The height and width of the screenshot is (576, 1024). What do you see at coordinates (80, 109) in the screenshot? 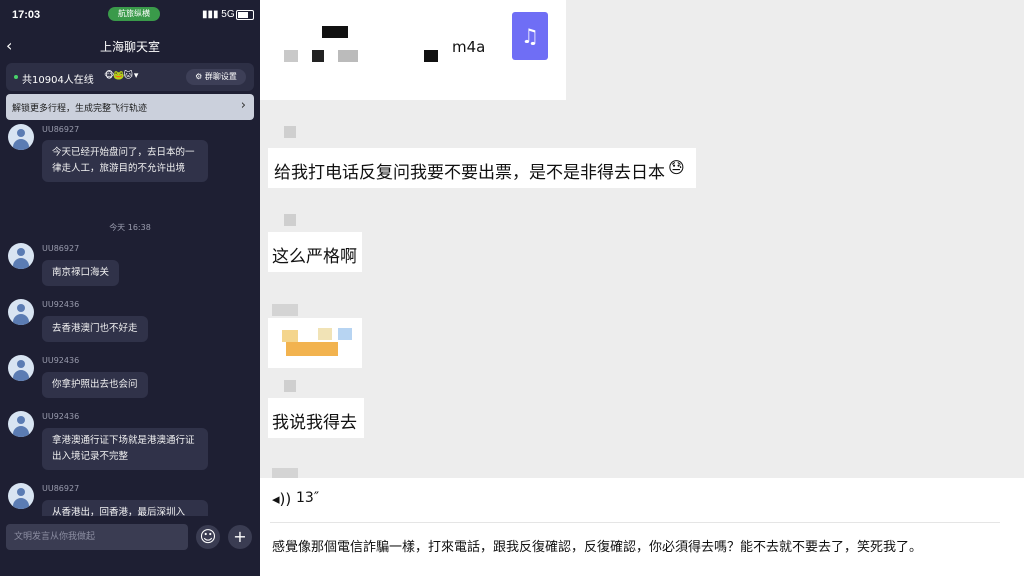
I see `banner-text: 解锁更多行程，生成完整飞行轨迹` at bounding box center [80, 109].